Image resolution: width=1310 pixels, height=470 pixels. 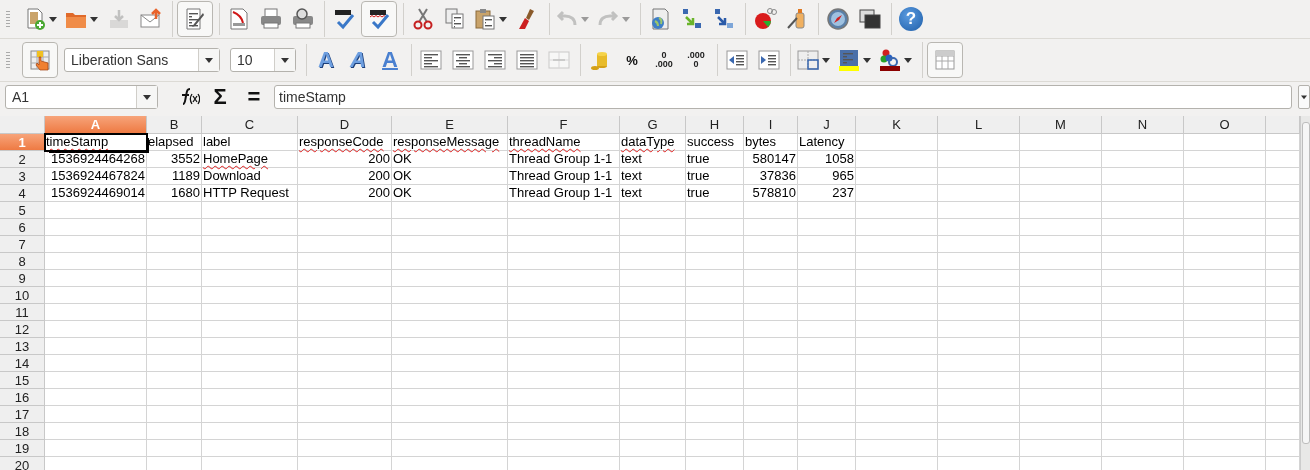 What do you see at coordinates (1304, 97) in the screenshot?
I see `expand-button` at bounding box center [1304, 97].